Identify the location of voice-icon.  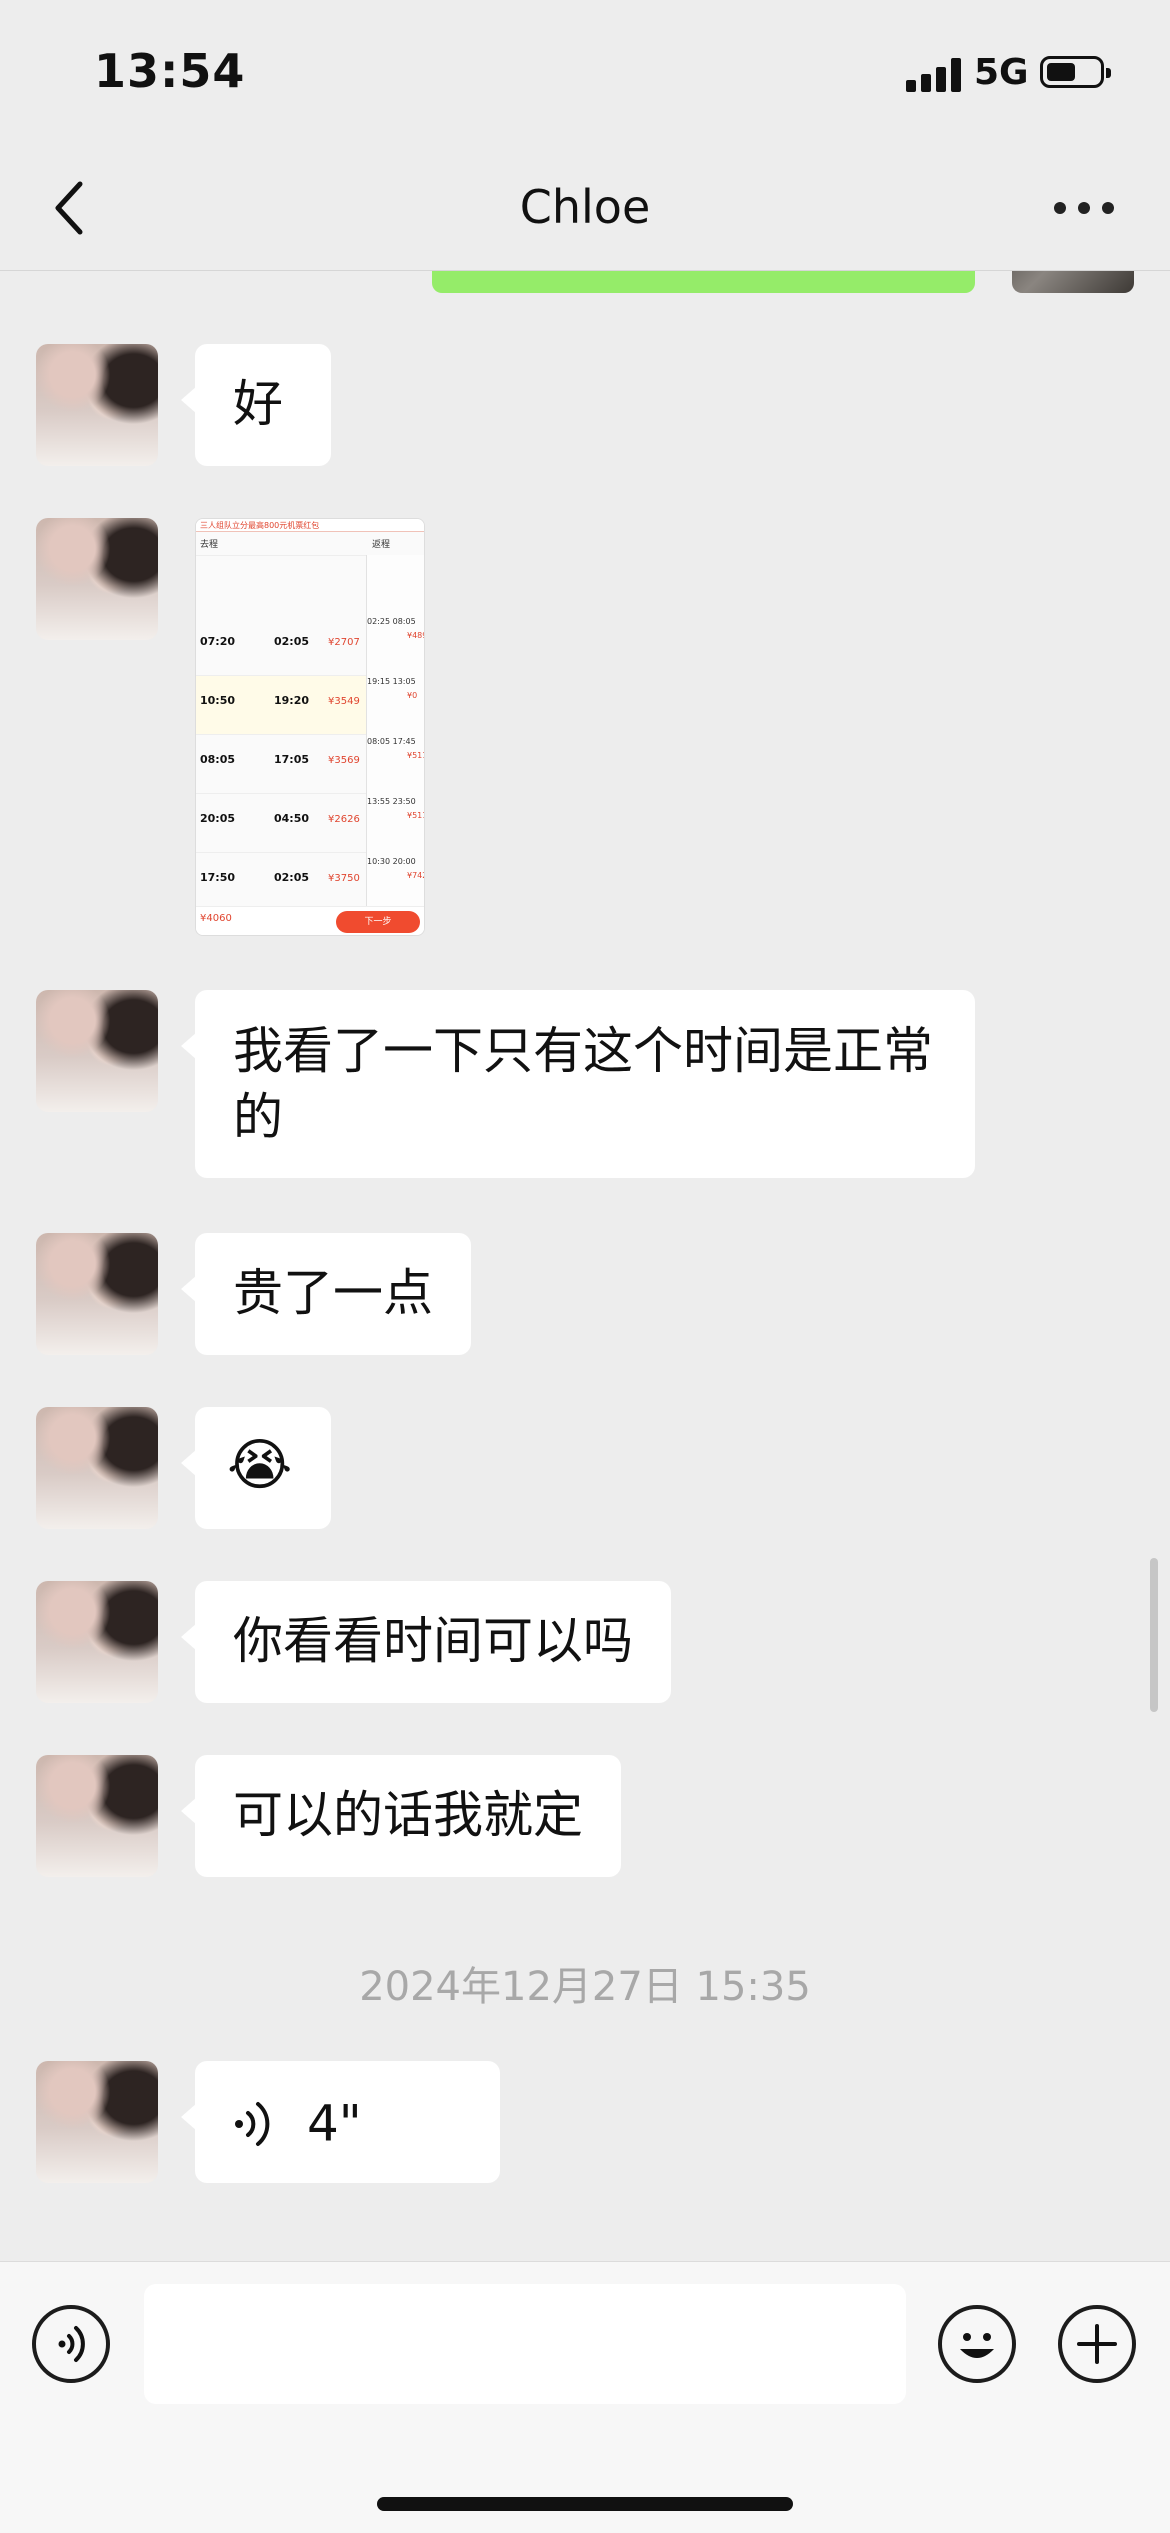
(71, 2344).